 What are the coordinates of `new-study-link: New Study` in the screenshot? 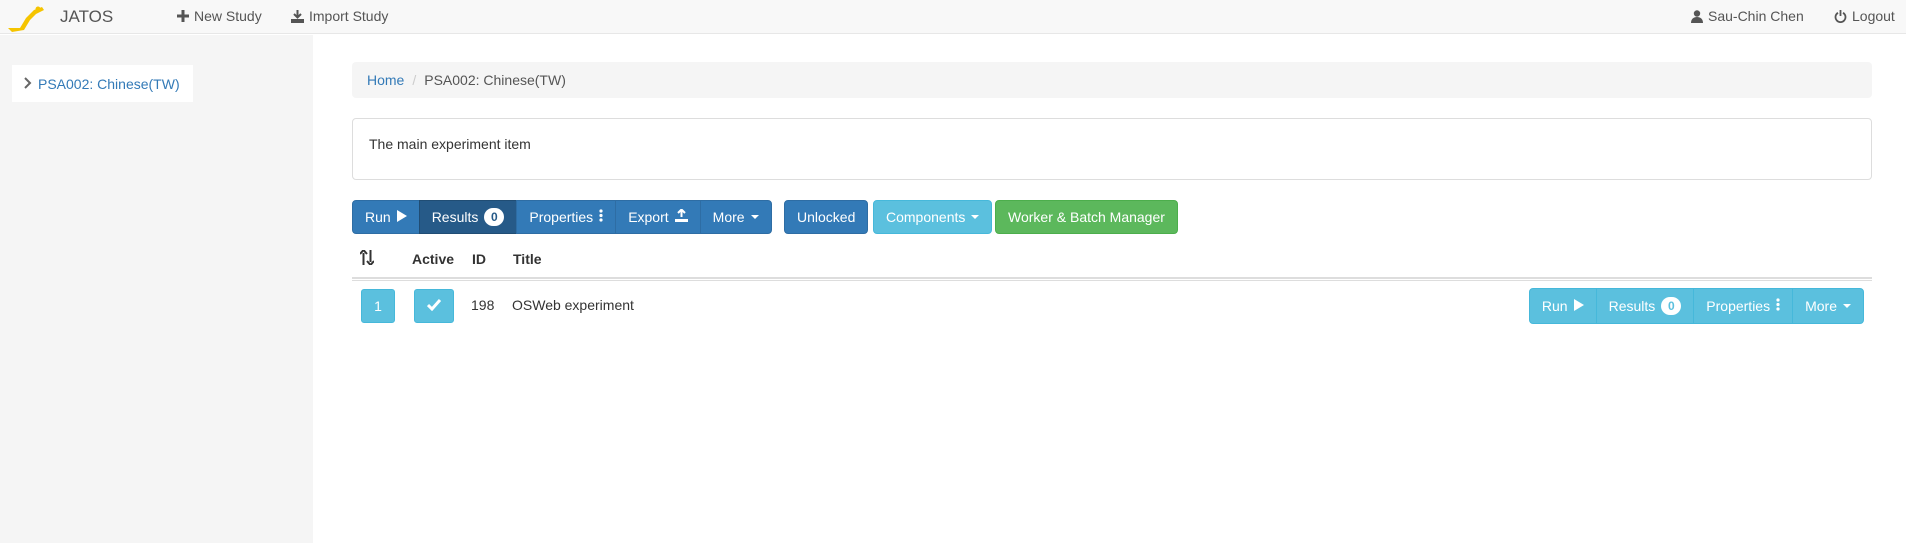 It's located at (219, 16).